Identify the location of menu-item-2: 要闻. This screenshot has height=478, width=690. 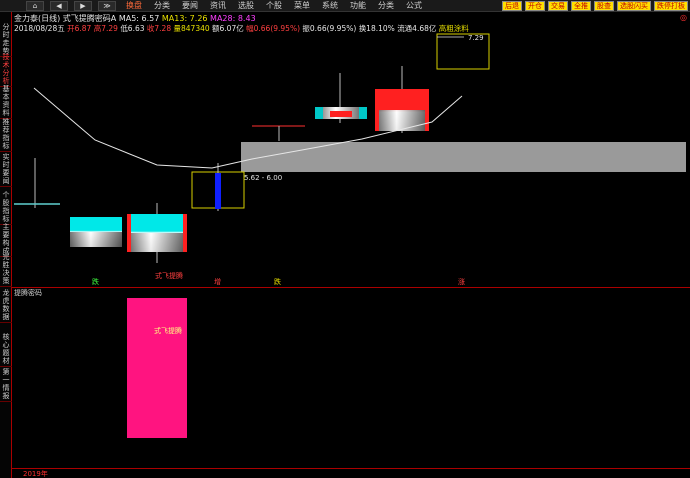
(190, 6).